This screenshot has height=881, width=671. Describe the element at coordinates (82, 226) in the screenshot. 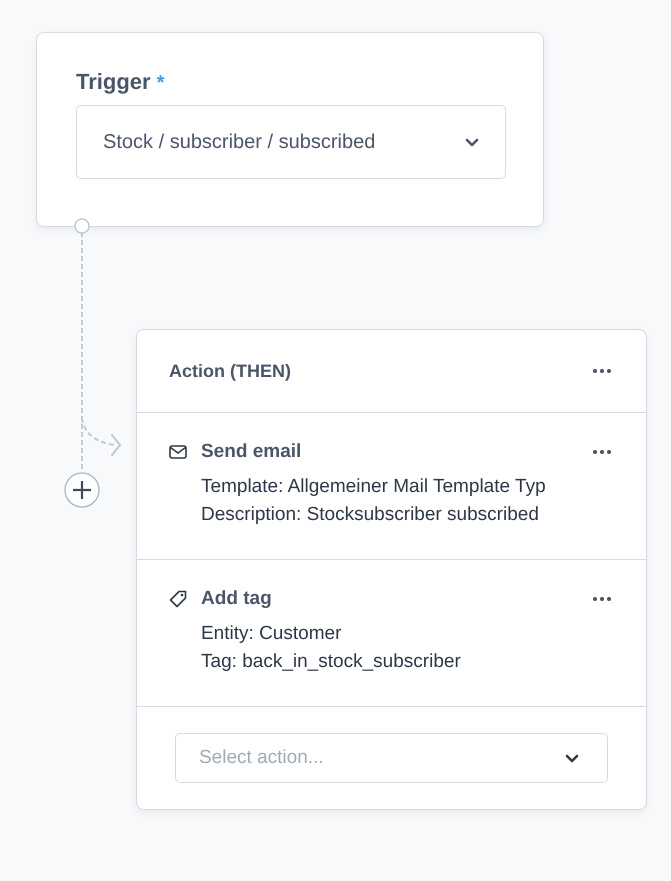

I see `connector-handle` at that location.